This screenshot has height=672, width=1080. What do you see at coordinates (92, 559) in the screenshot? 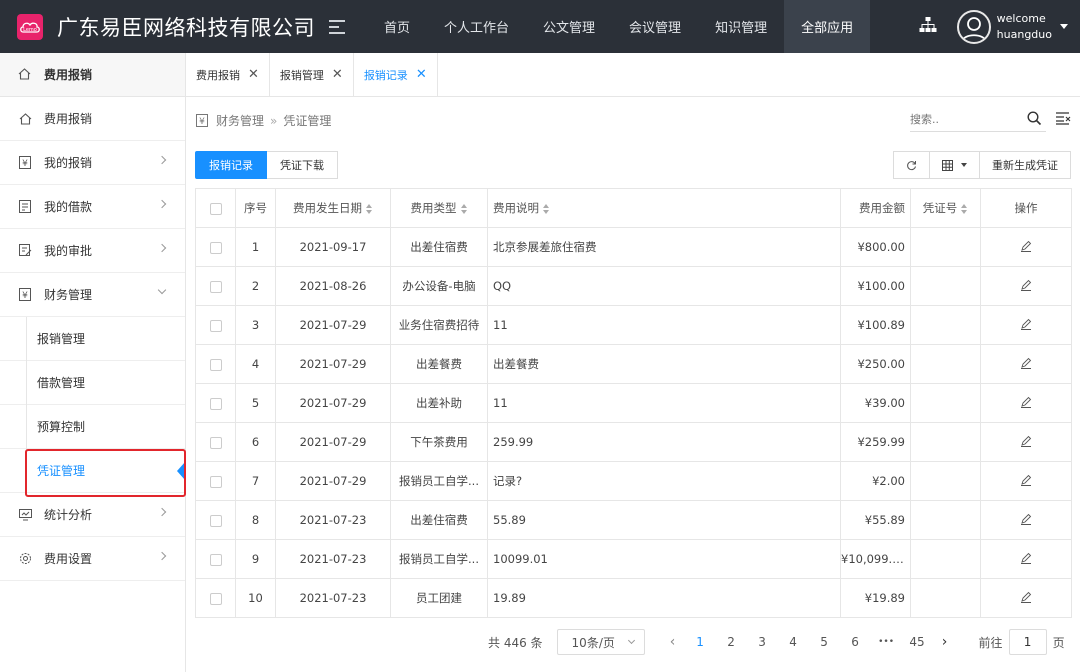
I see `sidebar-item-expense-settings: 费用设置` at bounding box center [92, 559].